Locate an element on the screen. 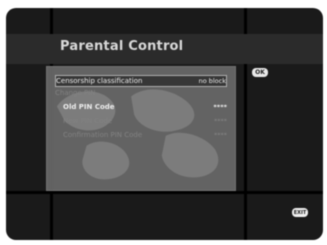 The height and width of the screenshot is (245, 327). menu-item-label: Censorship classification is located at coordinates (99, 81).